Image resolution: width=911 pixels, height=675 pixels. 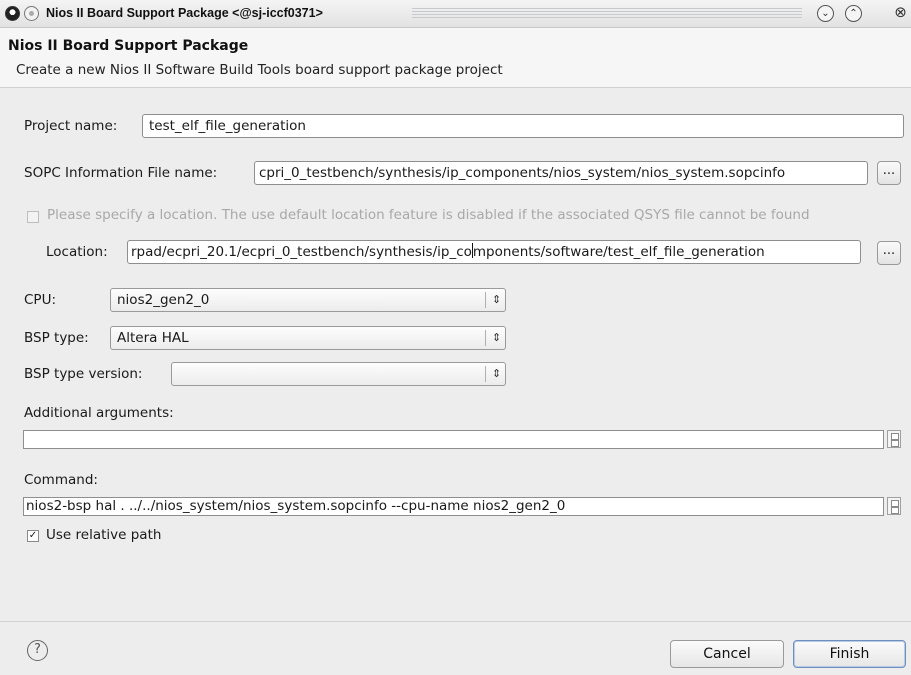 What do you see at coordinates (163, 300) in the screenshot?
I see `cpu-select-value: nios2_gen2_0` at bounding box center [163, 300].